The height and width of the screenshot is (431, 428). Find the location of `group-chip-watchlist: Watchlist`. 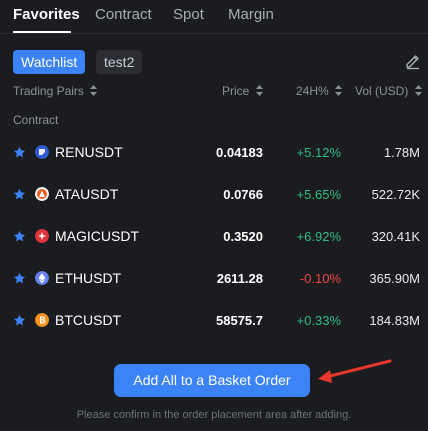

group-chip-watchlist: Watchlist is located at coordinates (49, 62).